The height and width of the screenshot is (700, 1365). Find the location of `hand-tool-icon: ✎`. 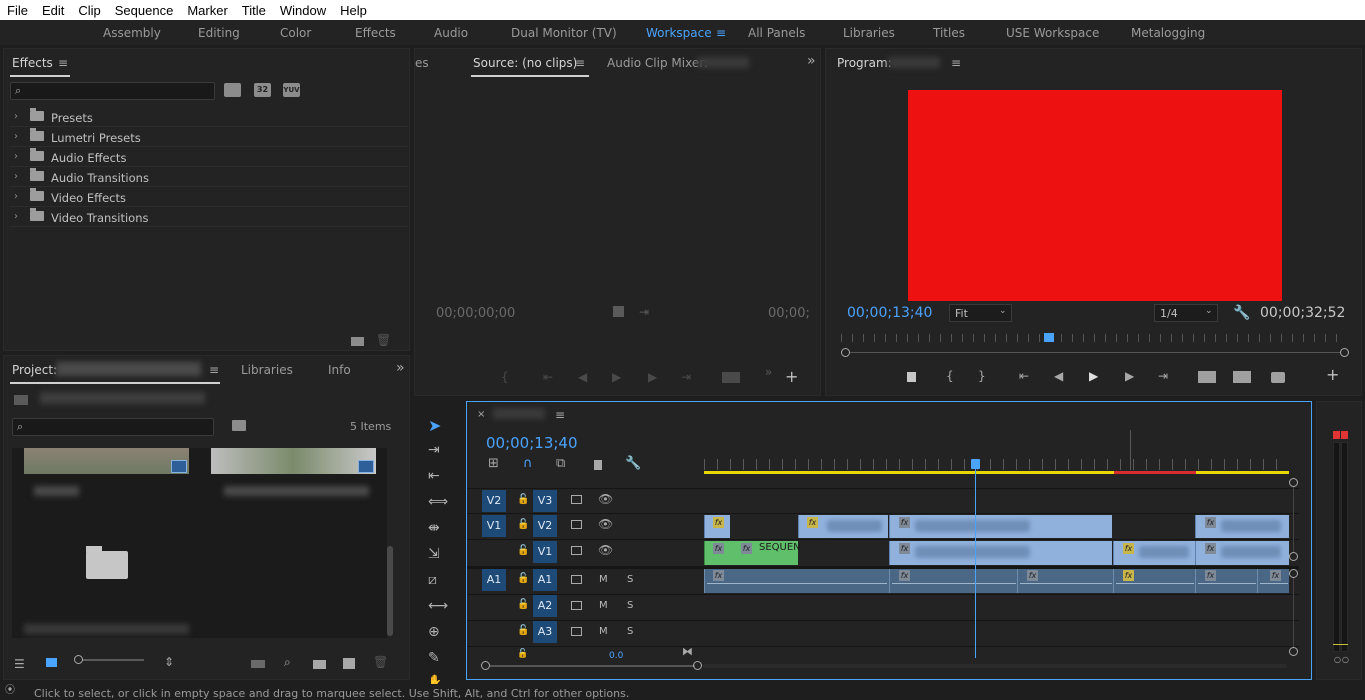

hand-tool-icon: ✎ is located at coordinates (434, 658).